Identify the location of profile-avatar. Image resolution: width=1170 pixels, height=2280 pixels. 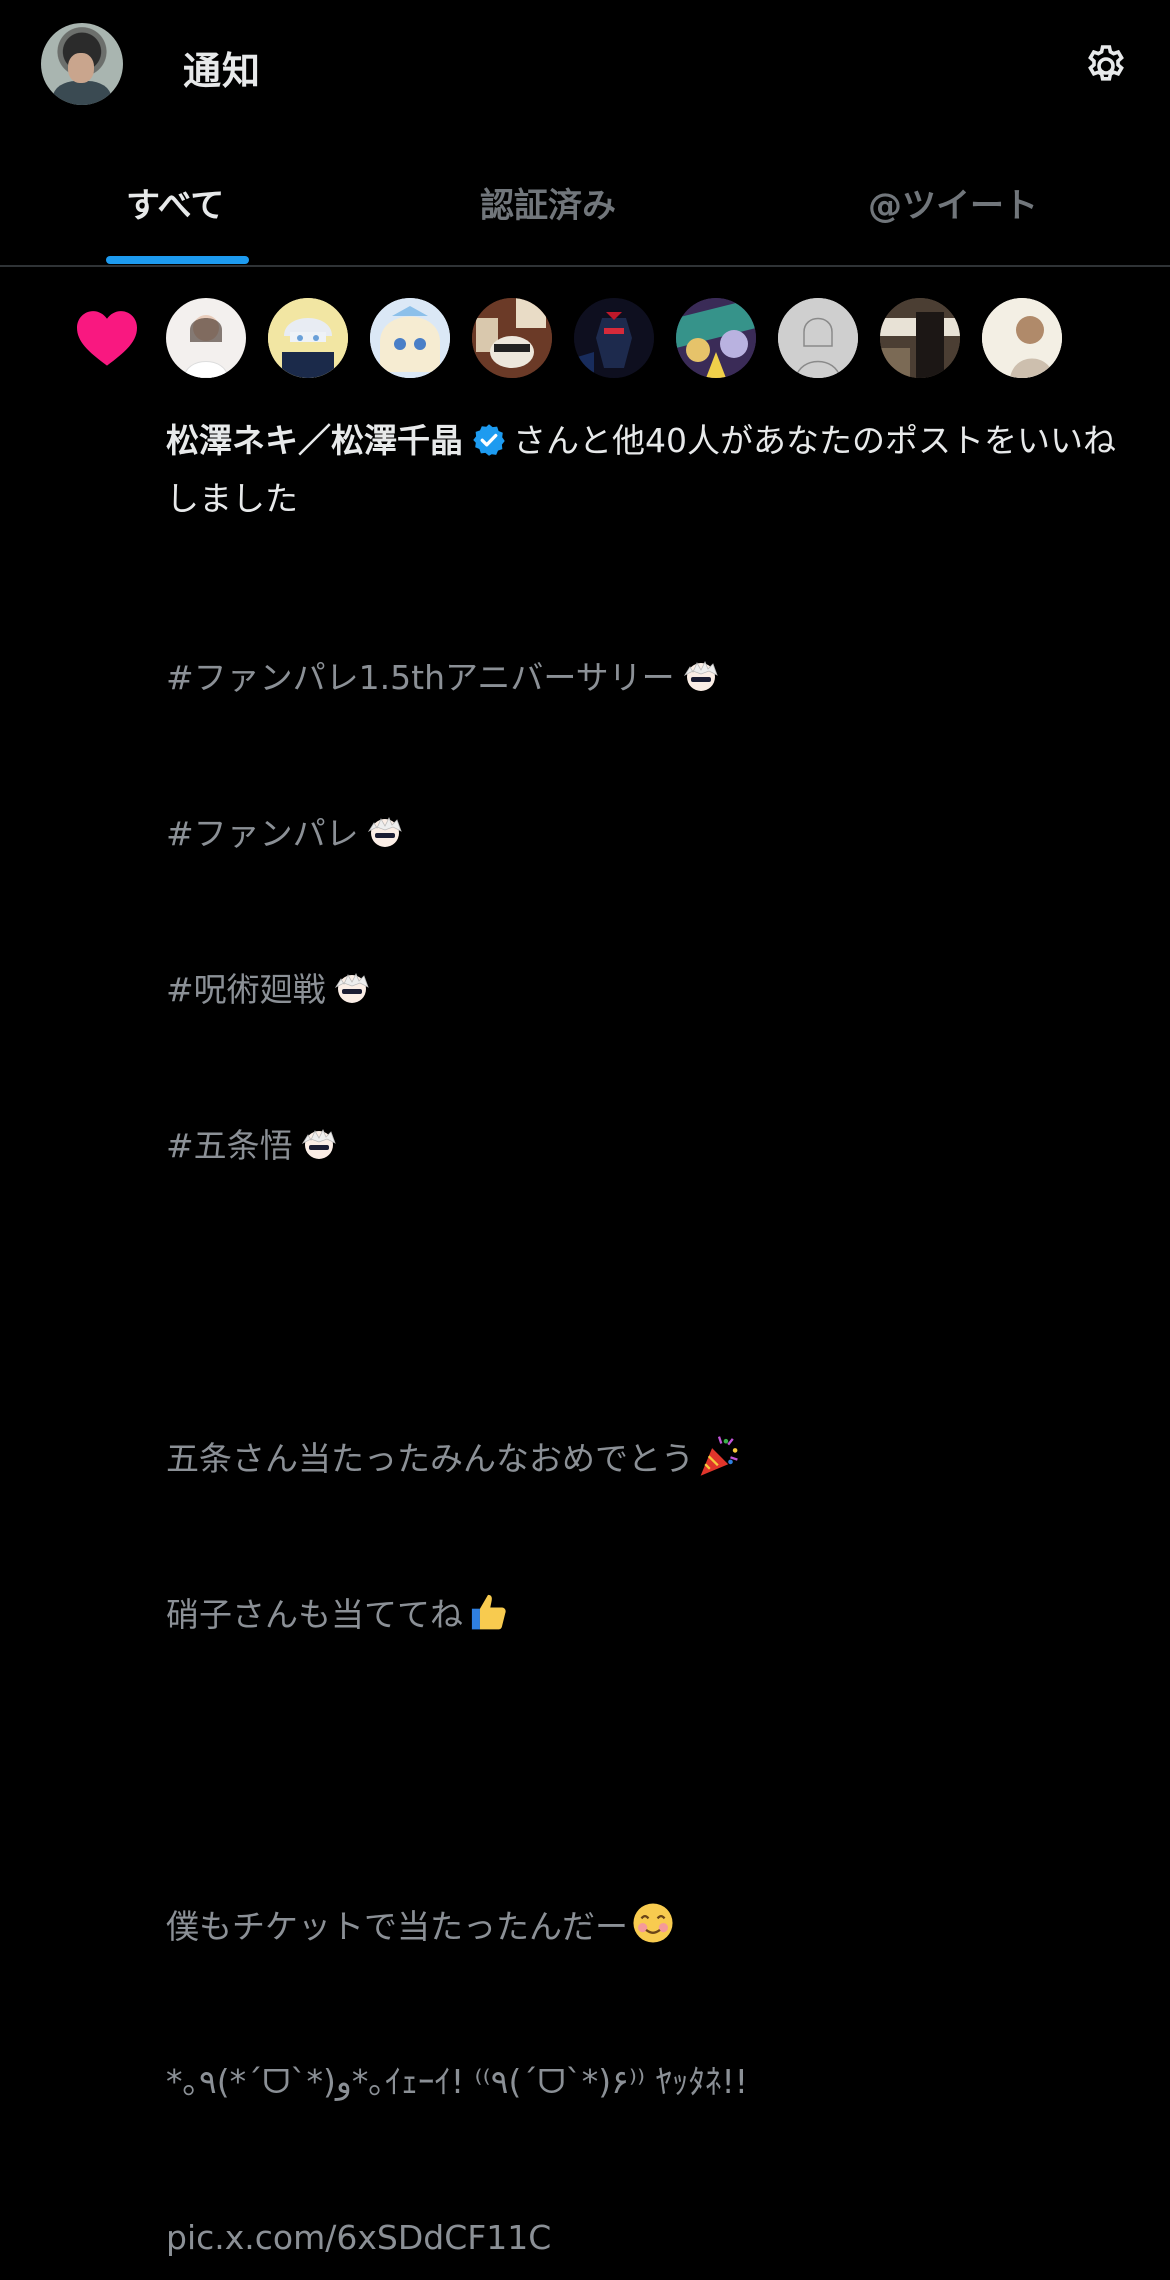
(82, 64).